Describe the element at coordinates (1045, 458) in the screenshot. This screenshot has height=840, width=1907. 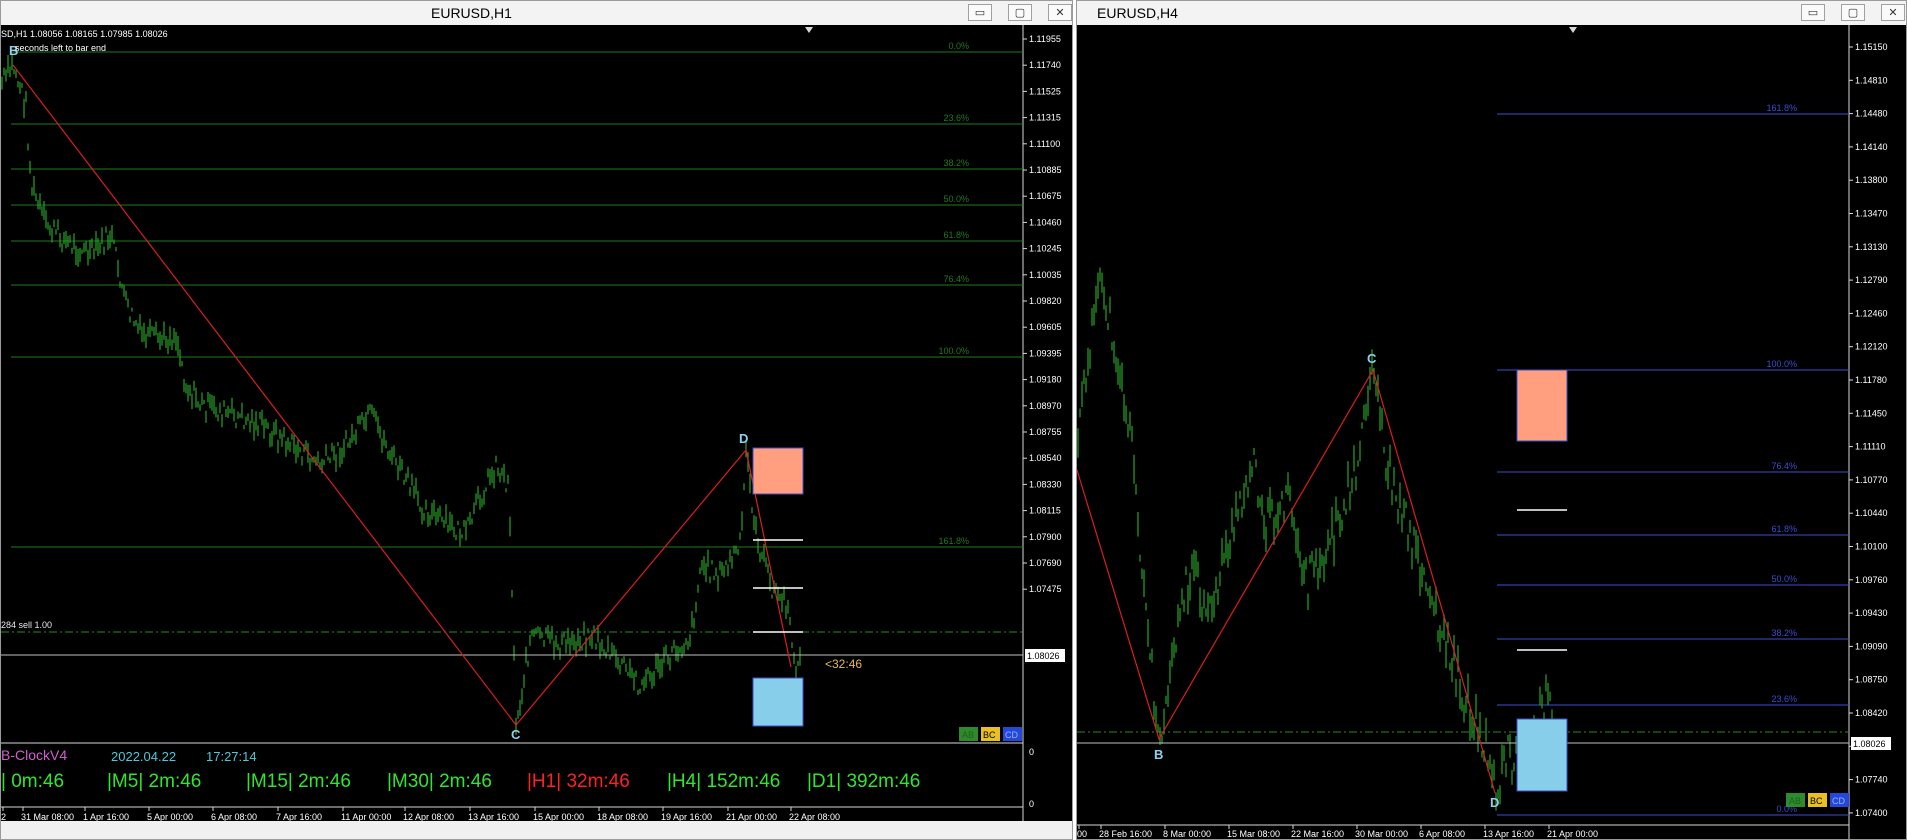
I see `price-tick-label: 1.08540` at that location.